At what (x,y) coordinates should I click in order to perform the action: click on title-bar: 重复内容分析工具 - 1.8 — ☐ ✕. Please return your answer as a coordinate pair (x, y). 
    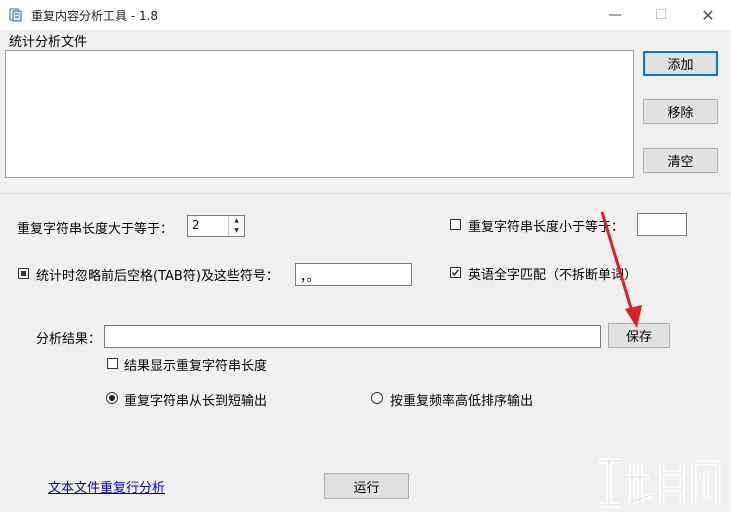
    Looking at the image, I should click on (365, 15).